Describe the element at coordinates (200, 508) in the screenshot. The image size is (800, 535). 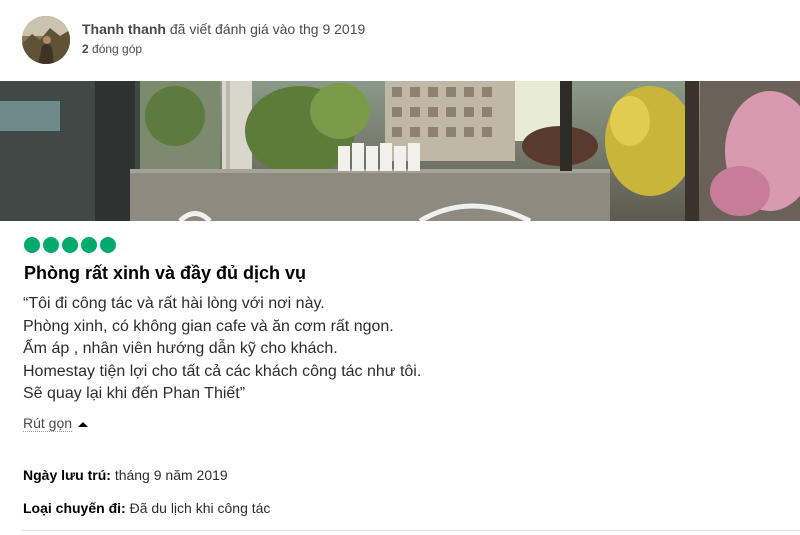
I see `trip-type-value: Đã du lịch khi công tác` at that location.